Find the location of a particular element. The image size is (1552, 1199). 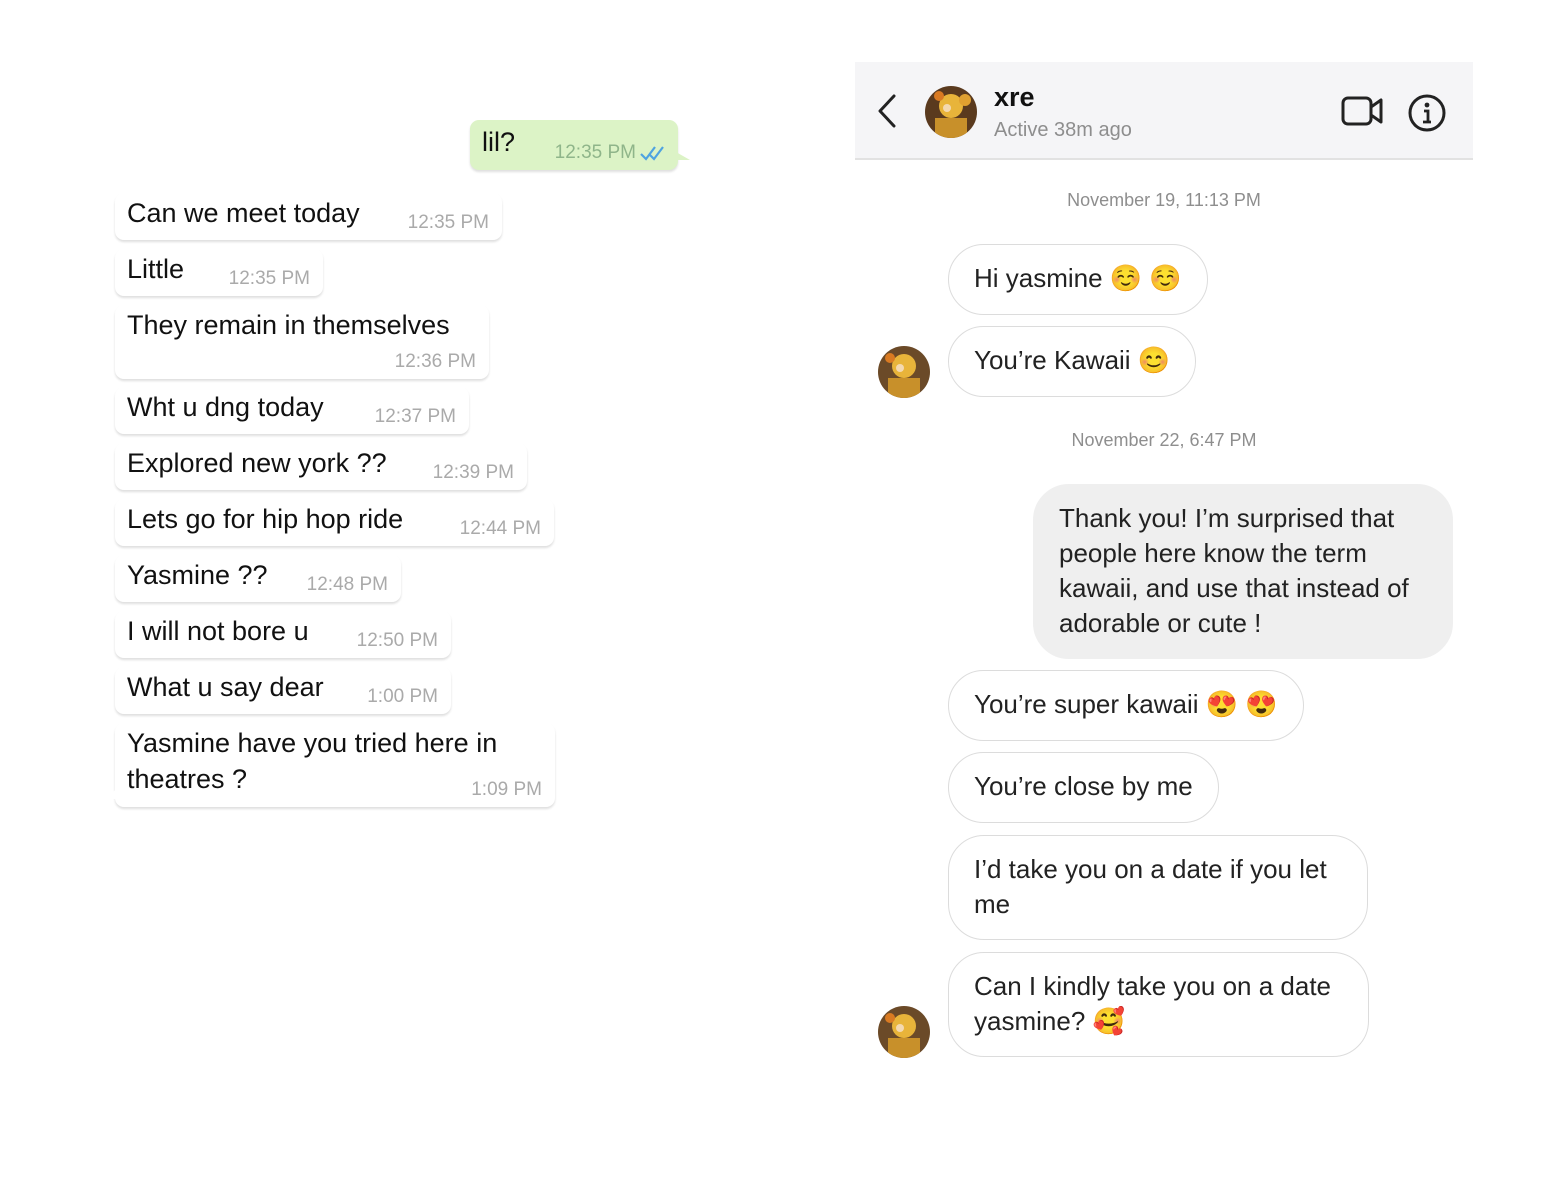

outgoing-message-bubble: lil? 12:35 PM is located at coordinates (580, 145).